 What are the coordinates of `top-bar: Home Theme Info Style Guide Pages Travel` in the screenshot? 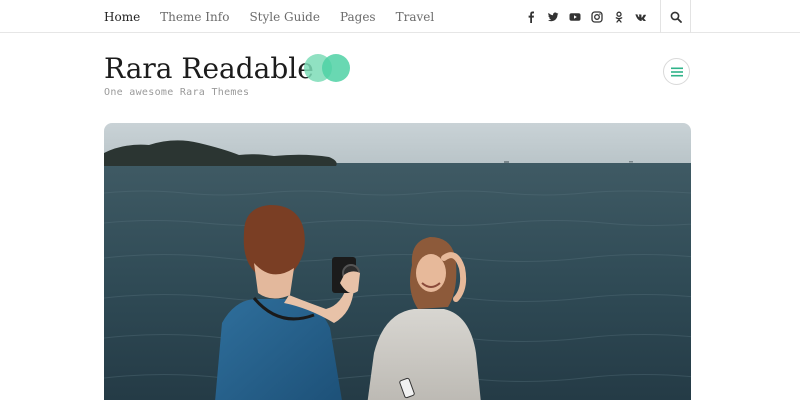 It's located at (400, 16).